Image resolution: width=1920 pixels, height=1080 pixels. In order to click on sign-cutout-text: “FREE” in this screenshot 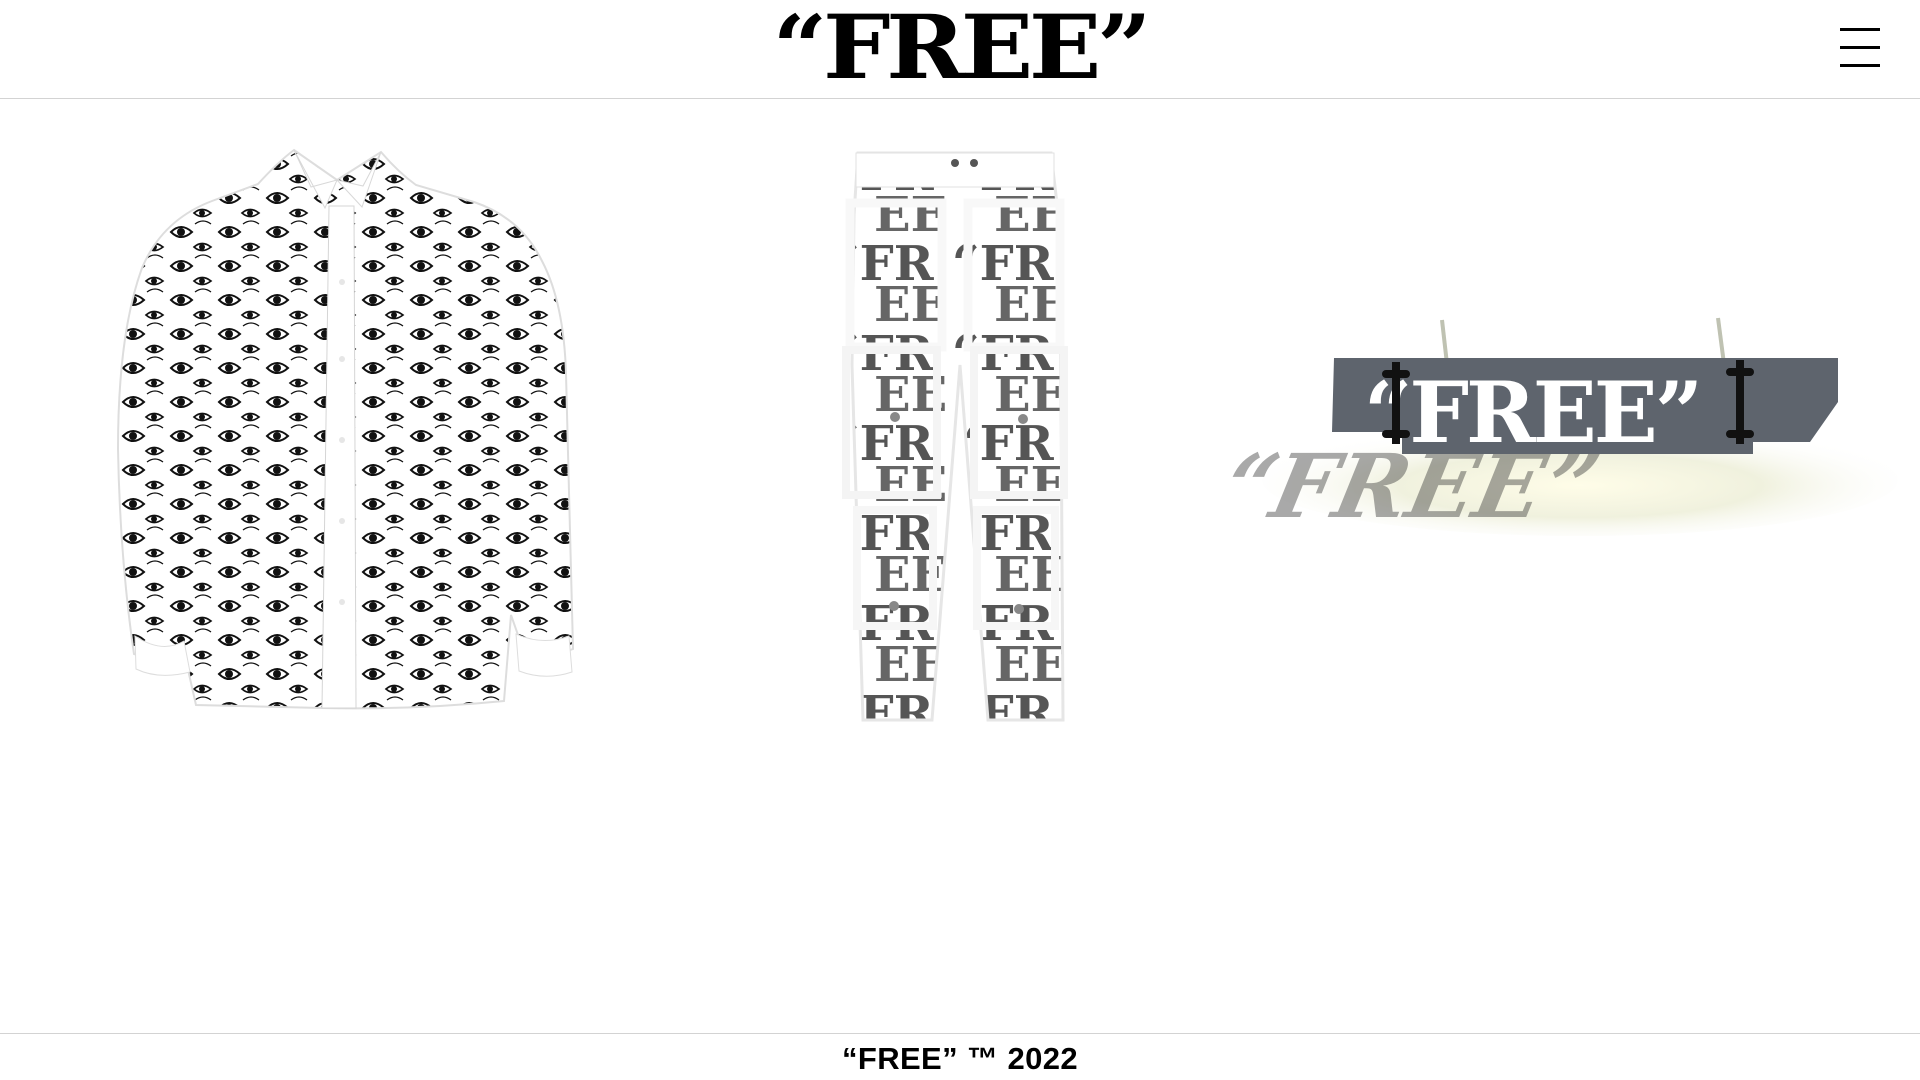, I will do `click(1532, 412)`.